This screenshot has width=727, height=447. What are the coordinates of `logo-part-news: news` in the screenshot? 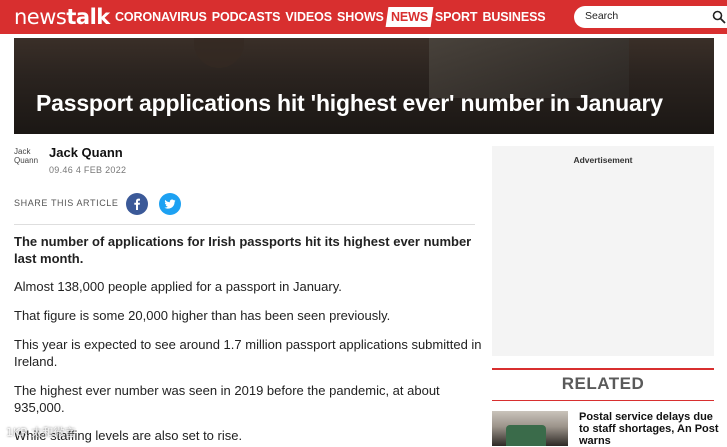 It's located at (40, 17).